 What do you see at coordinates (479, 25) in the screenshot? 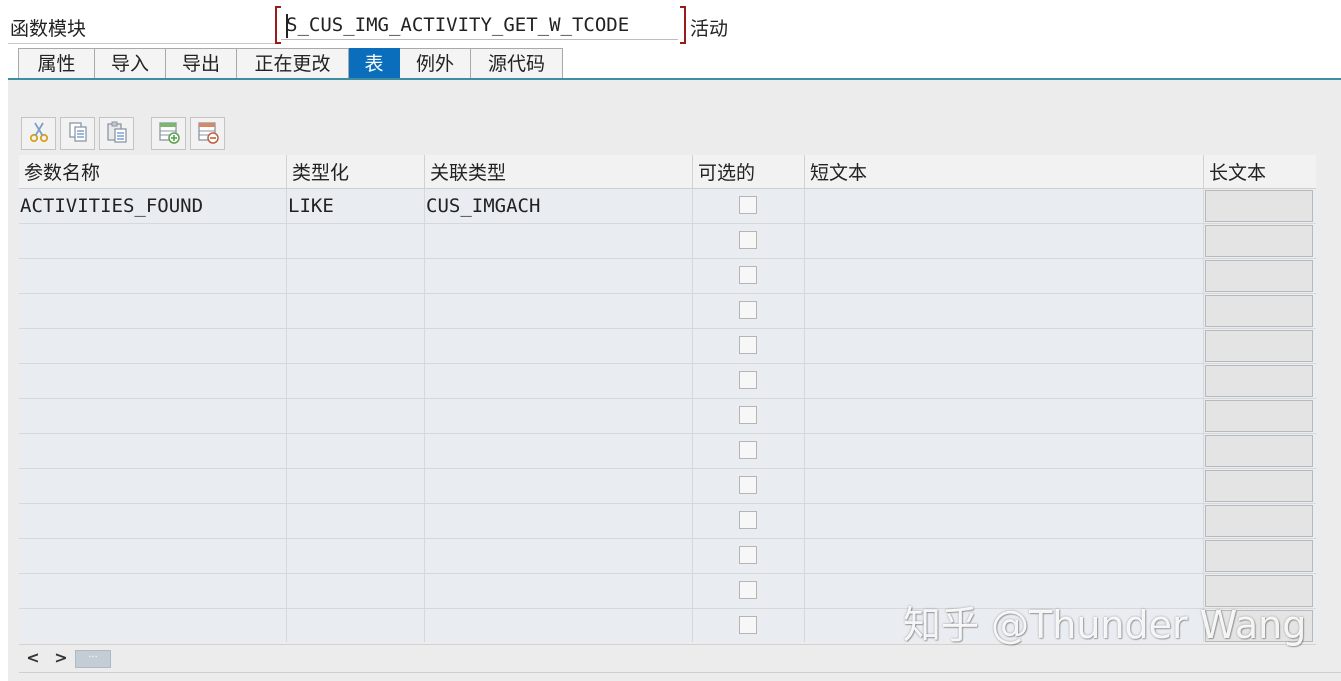
I see `function-module-field: S_CUS_IMG_ACTIVITY_GET_W_TCODE` at bounding box center [479, 25].